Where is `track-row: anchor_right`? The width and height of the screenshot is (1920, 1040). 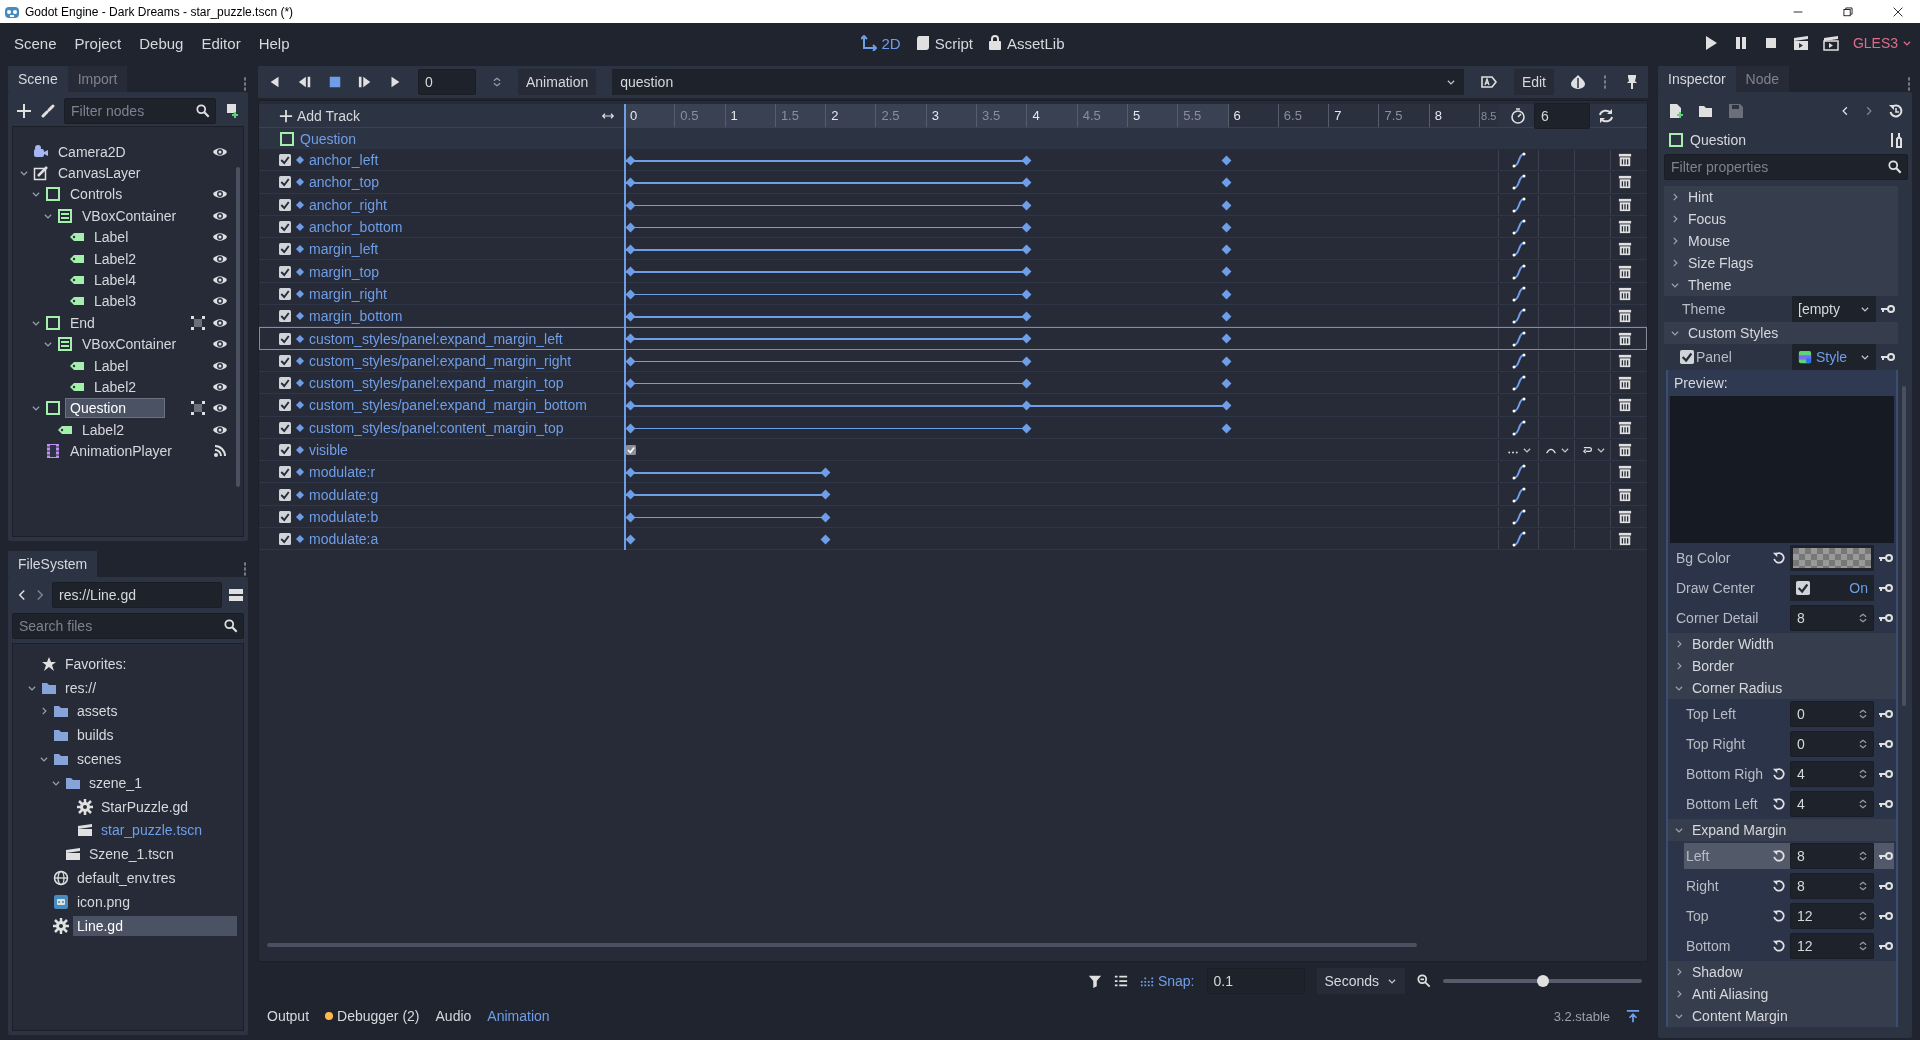
track-row: anchor_right is located at coordinates (953, 204).